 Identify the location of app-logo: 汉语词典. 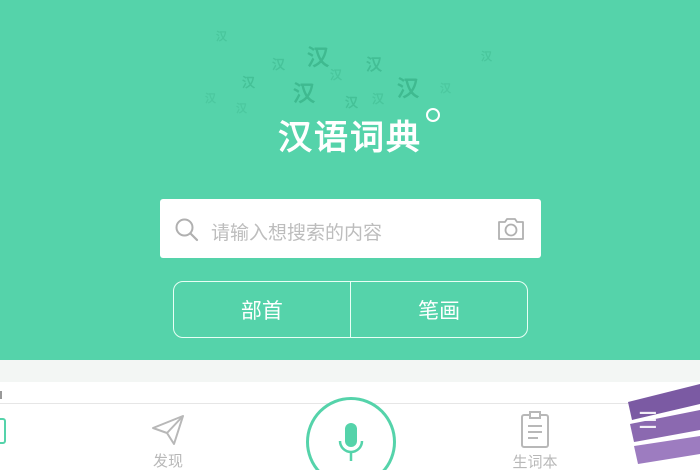
(350, 133).